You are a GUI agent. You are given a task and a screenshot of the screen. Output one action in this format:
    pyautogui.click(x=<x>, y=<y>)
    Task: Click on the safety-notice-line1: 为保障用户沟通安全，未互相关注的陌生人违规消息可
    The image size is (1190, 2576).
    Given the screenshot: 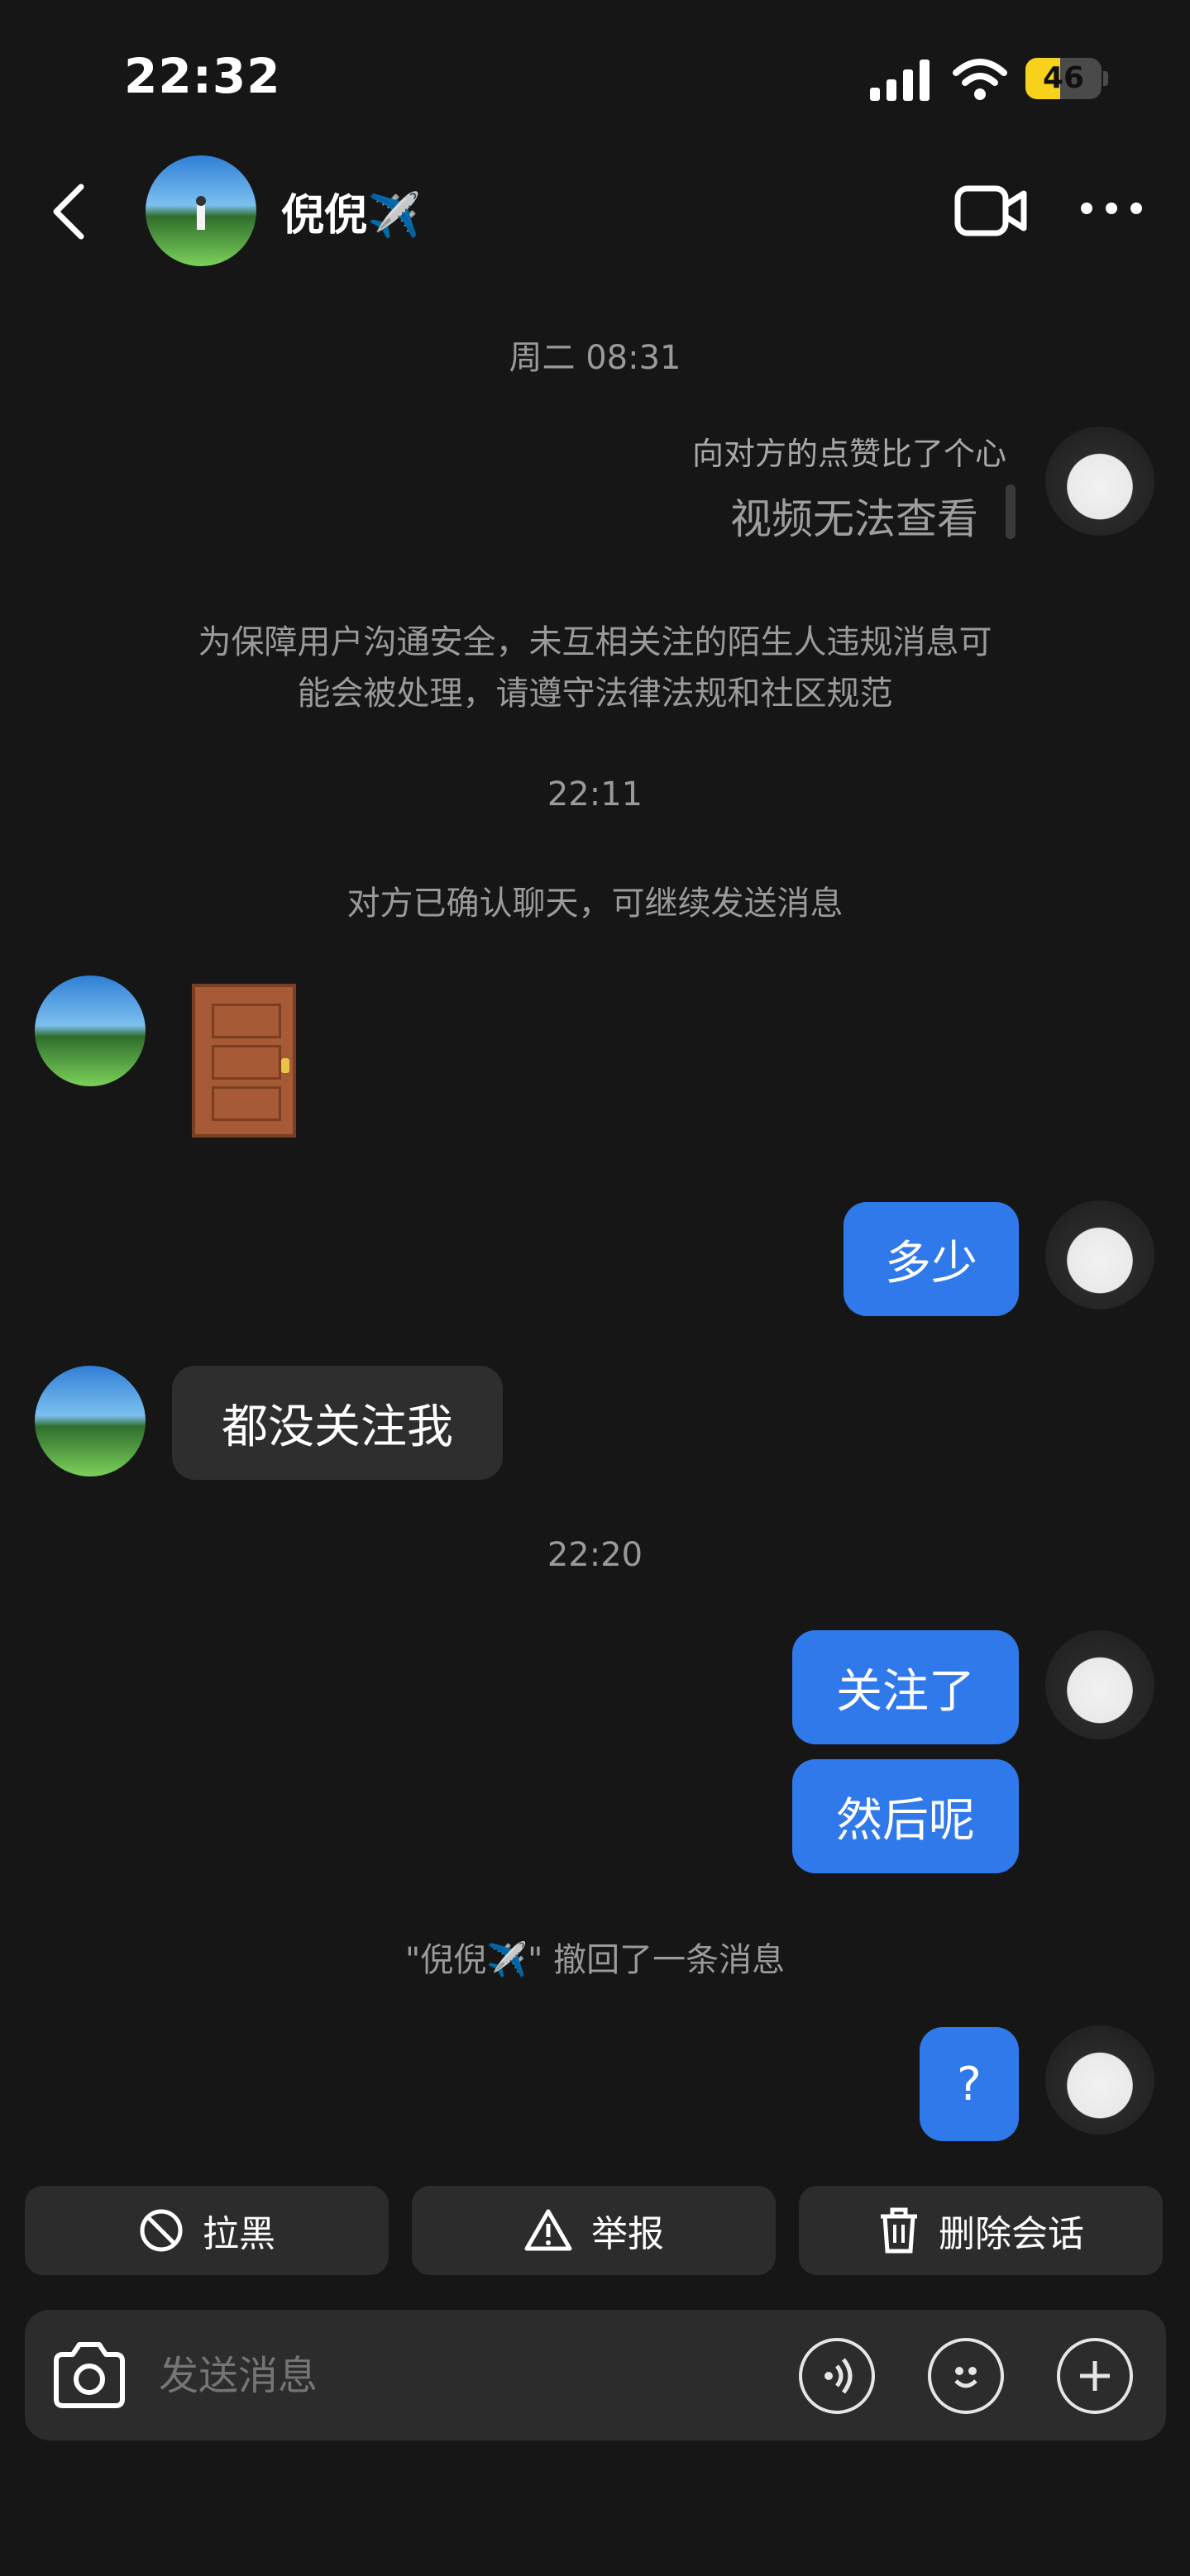 What is the action you would take?
    pyautogui.click(x=595, y=642)
    